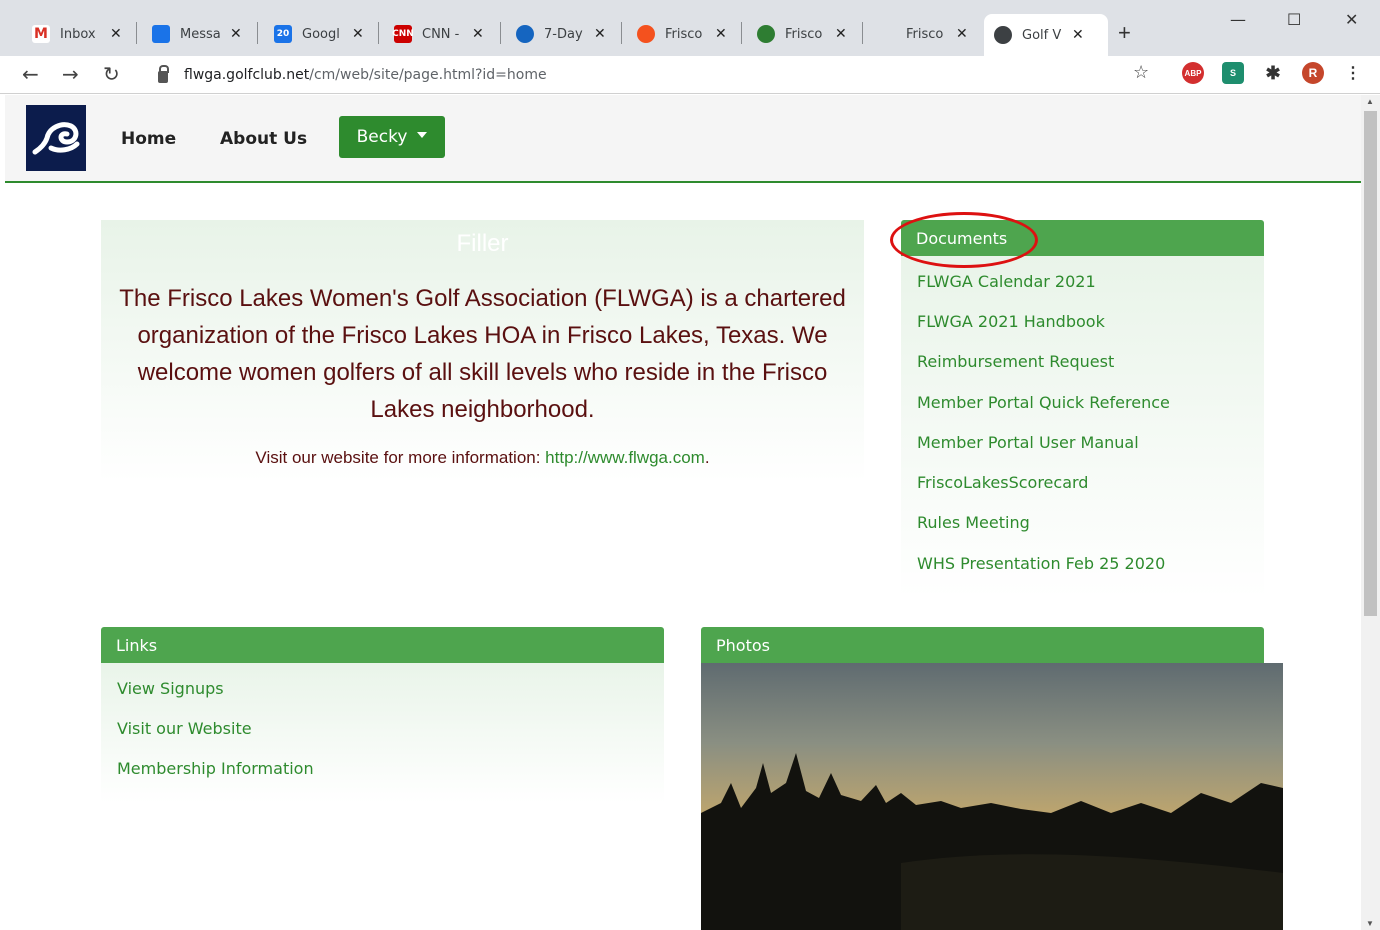 The image size is (1380, 930). What do you see at coordinates (682, 34) in the screenshot?
I see `tab-frisco-1: Frisco ✕` at bounding box center [682, 34].